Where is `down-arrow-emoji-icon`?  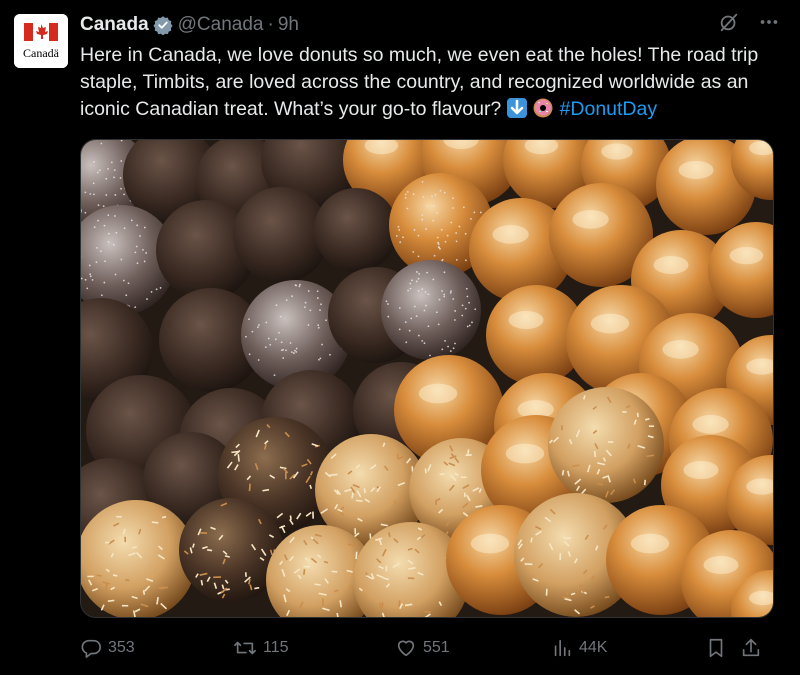
down-arrow-emoji-icon is located at coordinates (517, 108).